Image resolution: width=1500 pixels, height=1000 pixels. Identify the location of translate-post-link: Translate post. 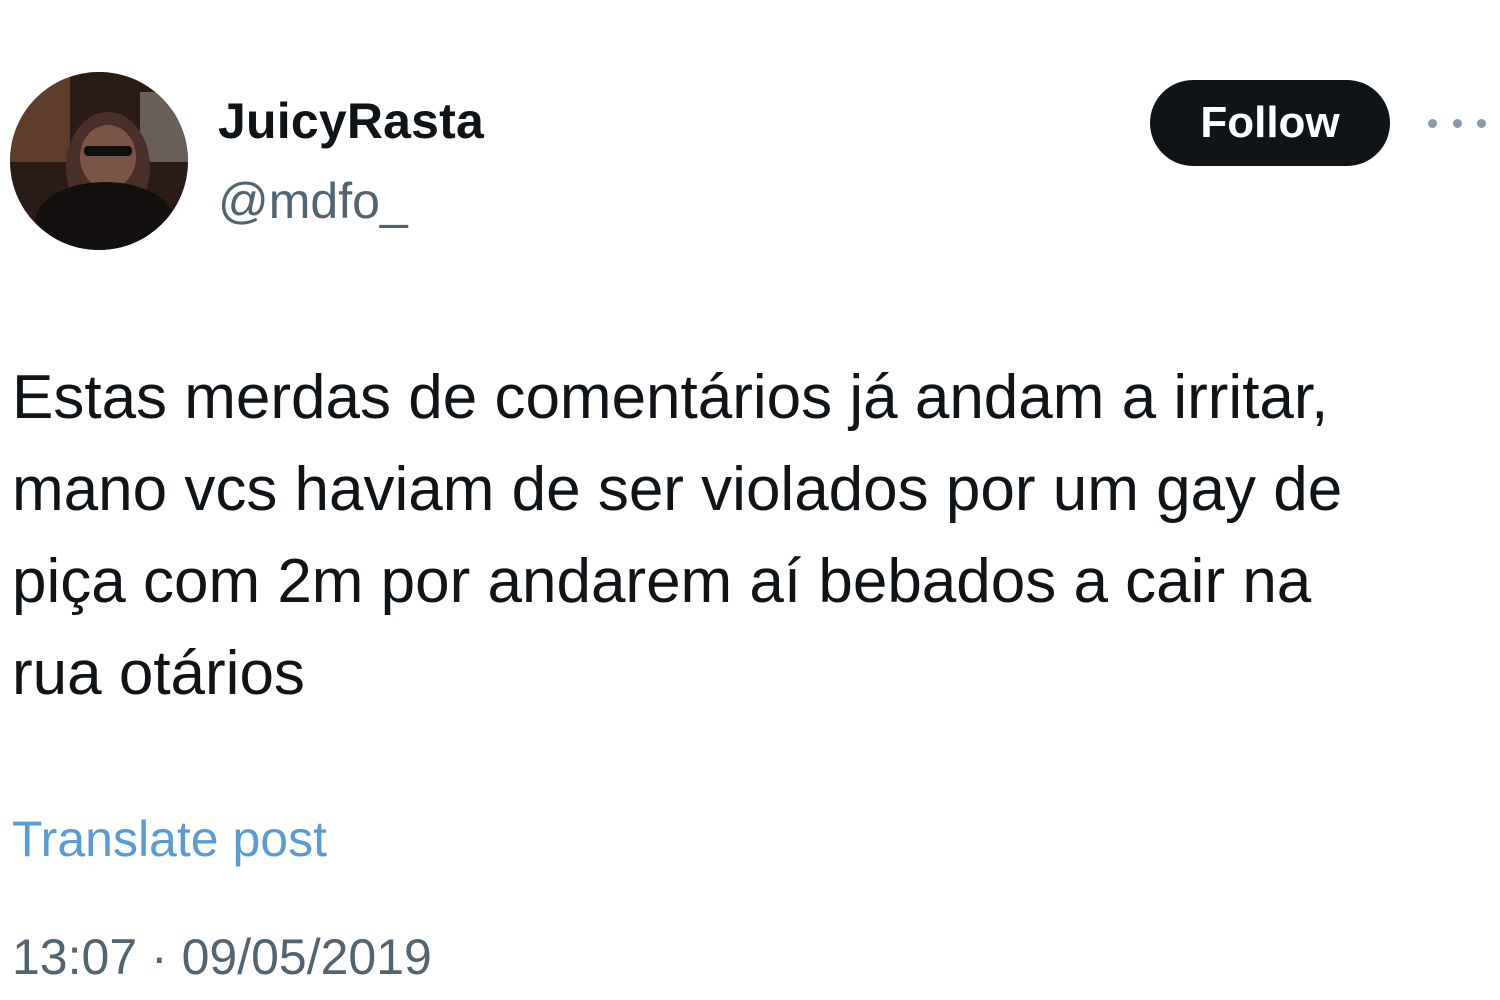
(169, 839).